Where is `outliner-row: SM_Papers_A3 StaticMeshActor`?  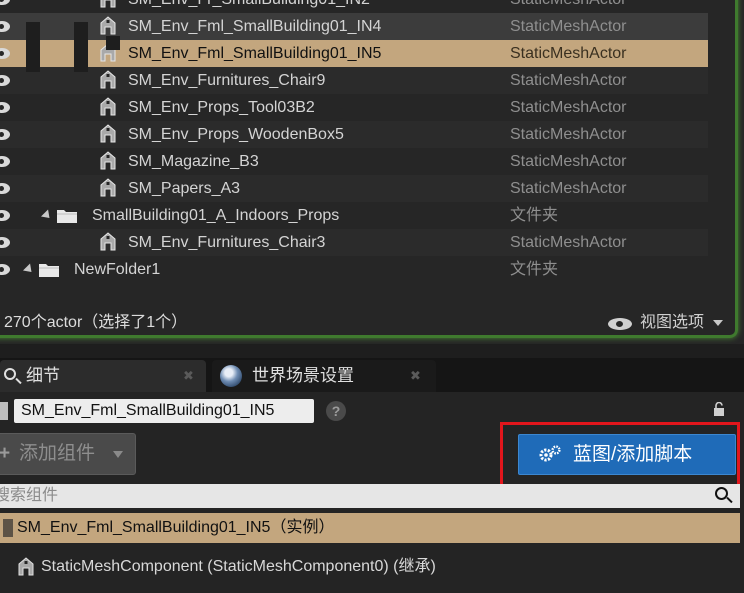 outliner-row: SM_Papers_A3 StaticMeshActor is located at coordinates (354, 188).